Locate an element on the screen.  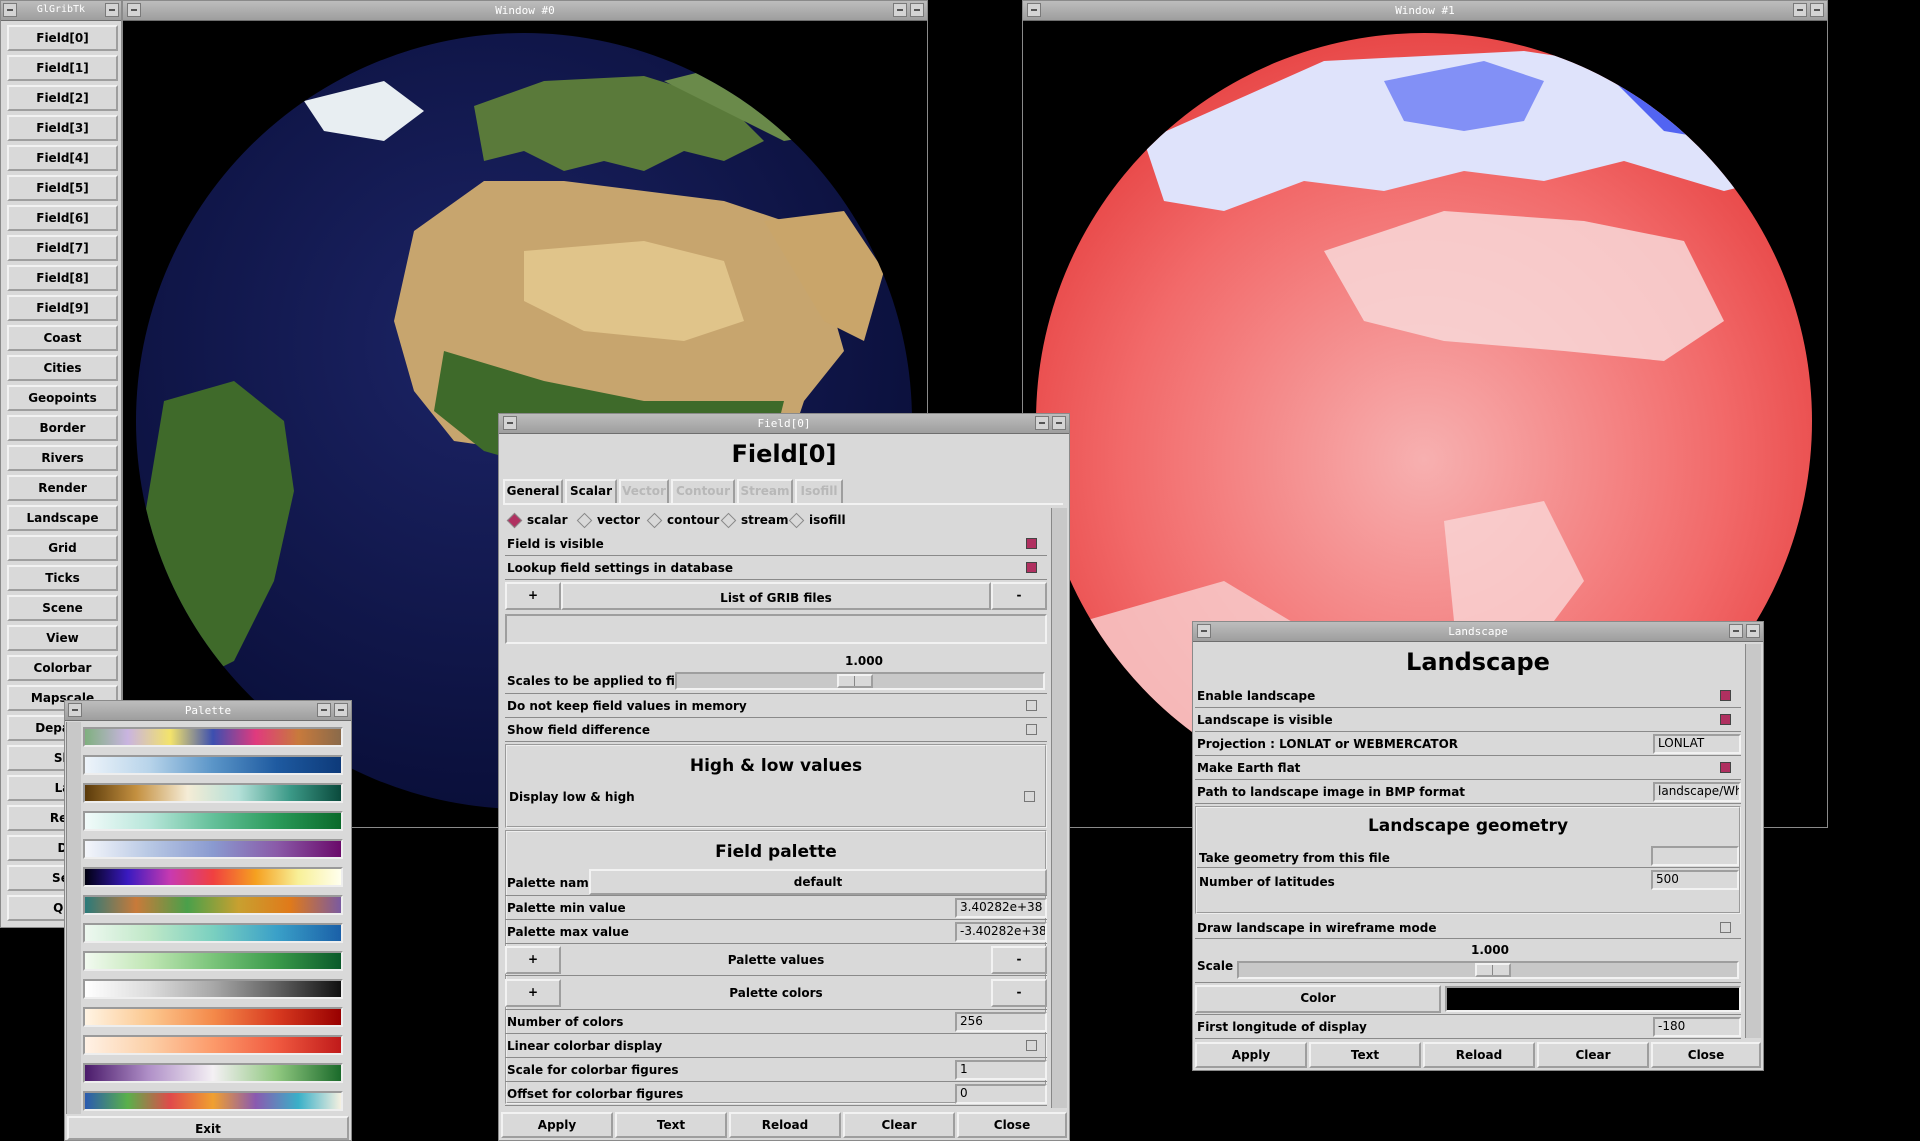
radio-vector is located at coordinates (584, 520).